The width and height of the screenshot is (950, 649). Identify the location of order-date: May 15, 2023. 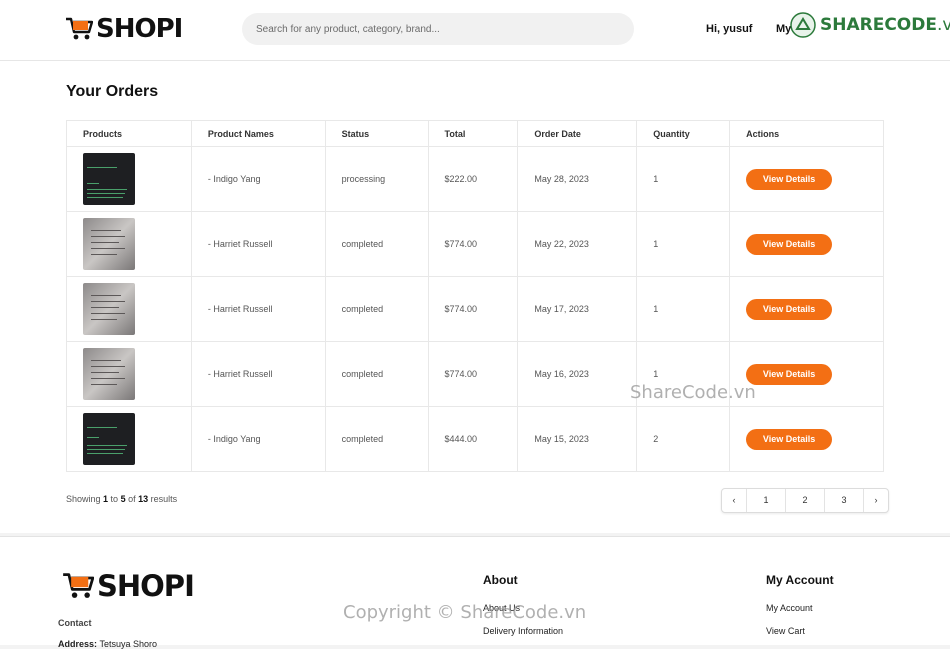
(577, 439).